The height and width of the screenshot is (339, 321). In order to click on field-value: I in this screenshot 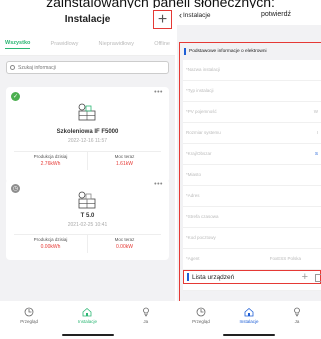, I will do `click(317, 132)`.